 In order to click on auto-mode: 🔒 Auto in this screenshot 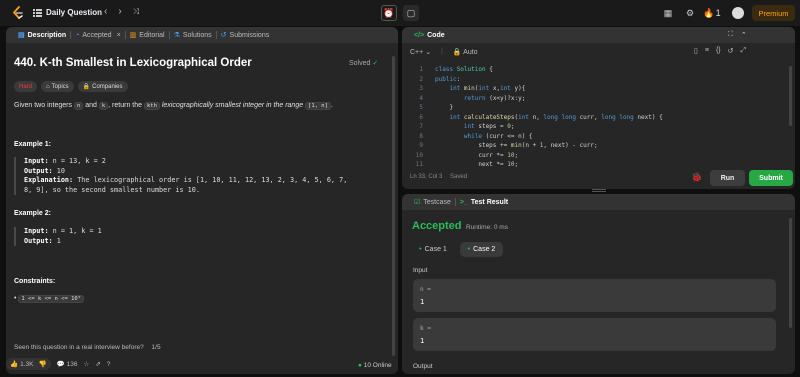, I will do `click(465, 52)`.